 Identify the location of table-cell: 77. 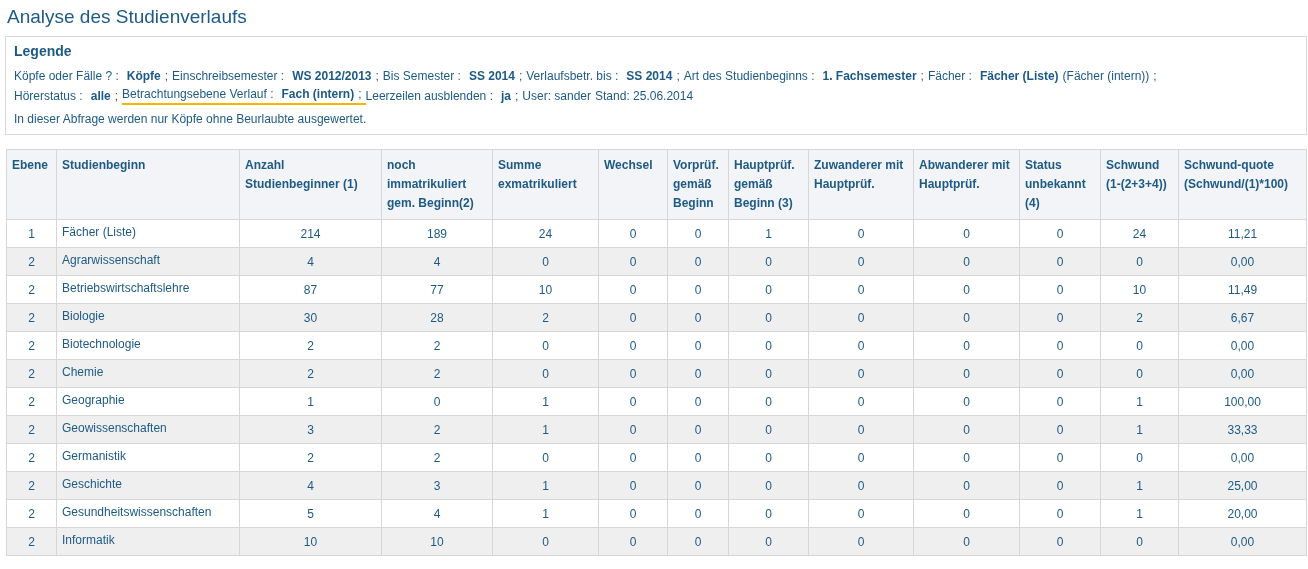
(437, 289).